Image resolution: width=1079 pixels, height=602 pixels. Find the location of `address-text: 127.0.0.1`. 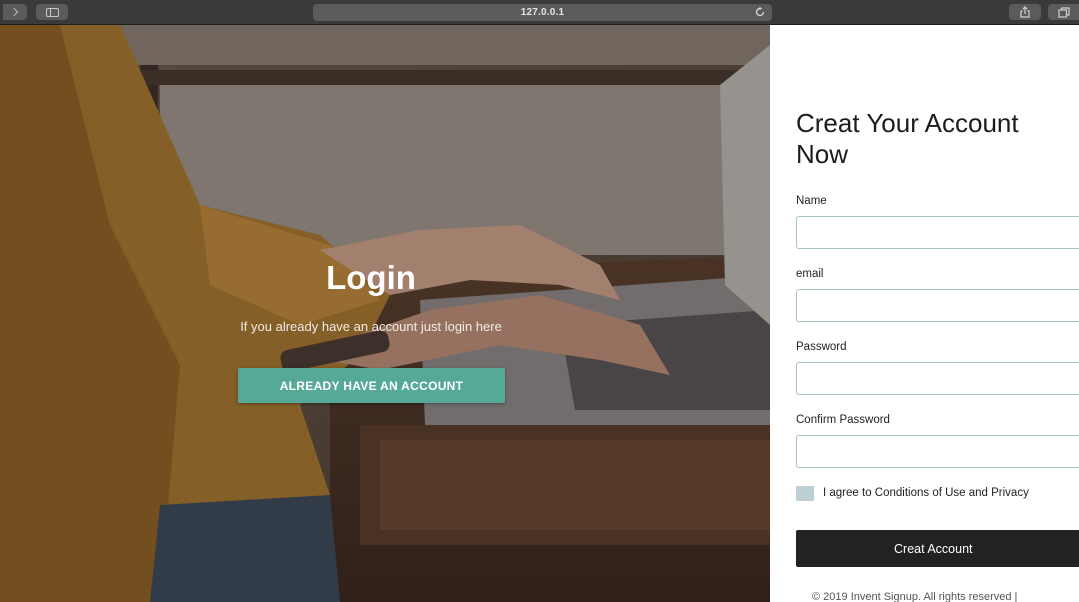

address-text: 127.0.0.1 is located at coordinates (542, 12).